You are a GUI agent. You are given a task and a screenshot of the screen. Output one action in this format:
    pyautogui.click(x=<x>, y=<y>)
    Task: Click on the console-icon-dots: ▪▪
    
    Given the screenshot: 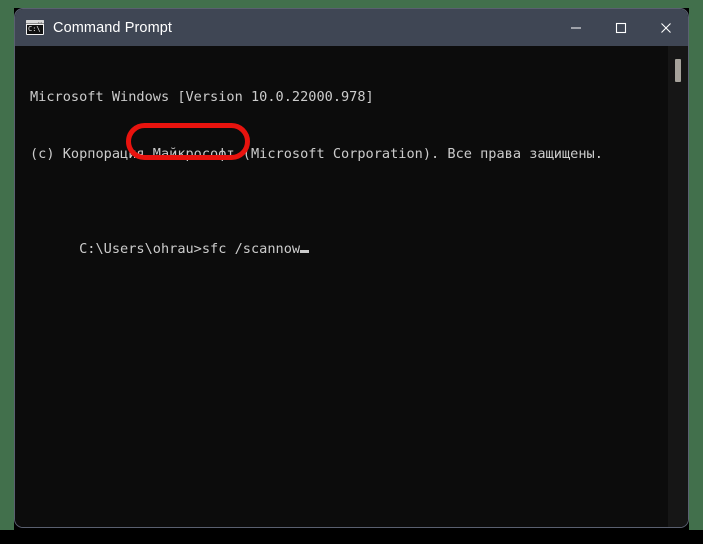 What is the action you would take?
    pyautogui.click(x=40, y=22)
    